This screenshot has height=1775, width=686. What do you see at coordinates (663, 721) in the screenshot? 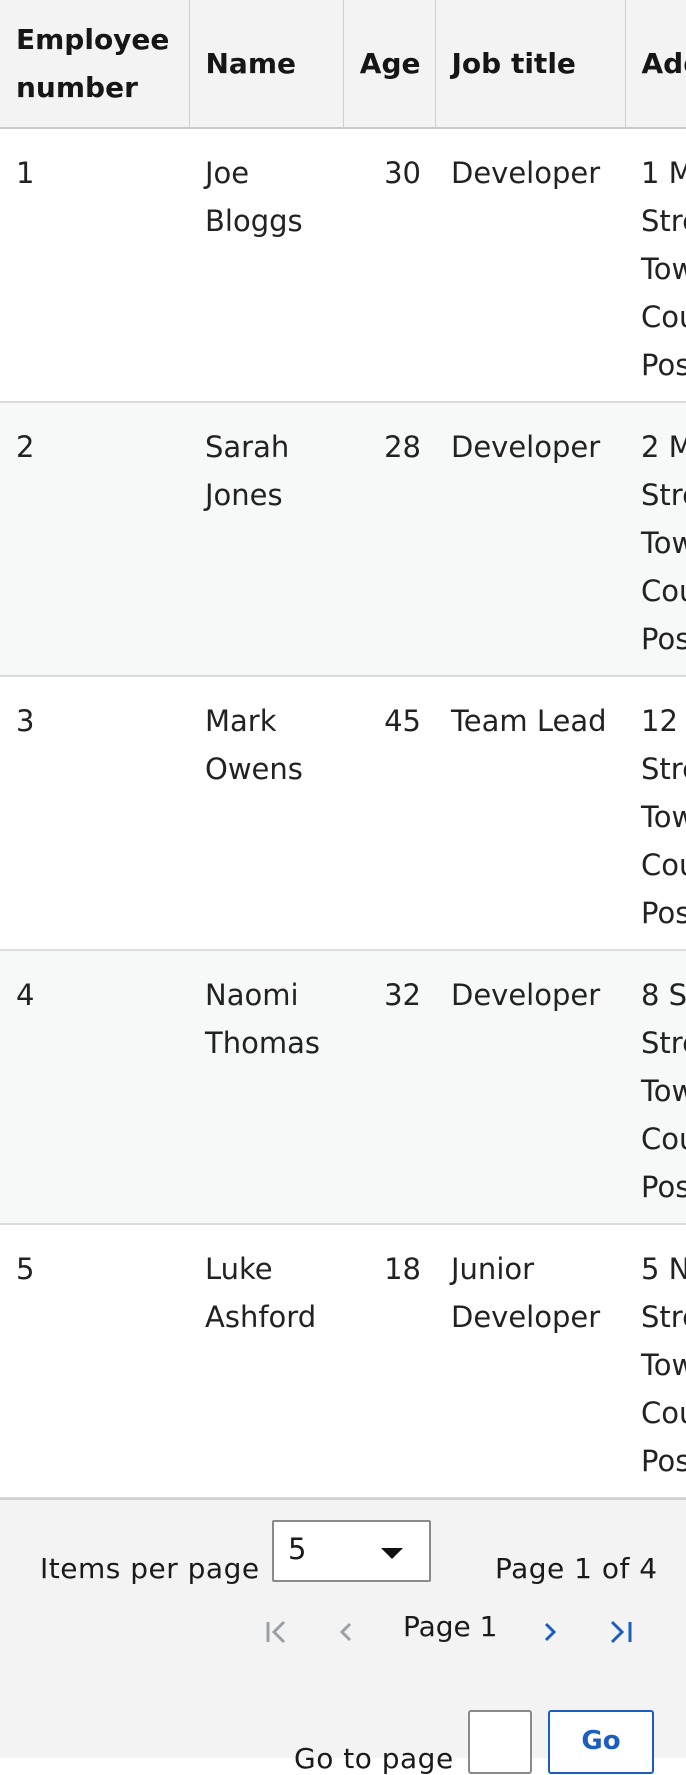
I see `address-line: 12 Main` at bounding box center [663, 721].